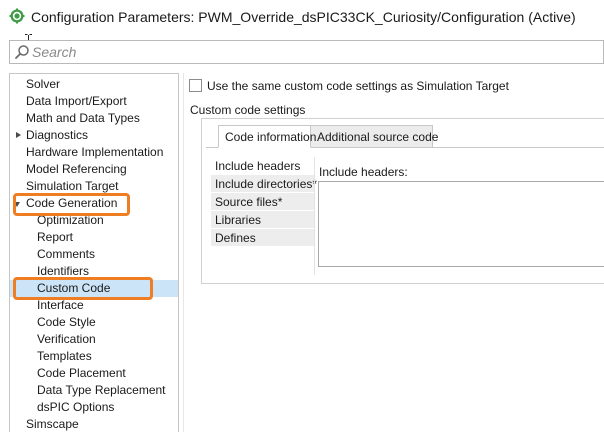 Image resolution: width=604 pixels, height=432 pixels. What do you see at coordinates (262, 202) in the screenshot?
I see `category-source-files: Source files*` at bounding box center [262, 202].